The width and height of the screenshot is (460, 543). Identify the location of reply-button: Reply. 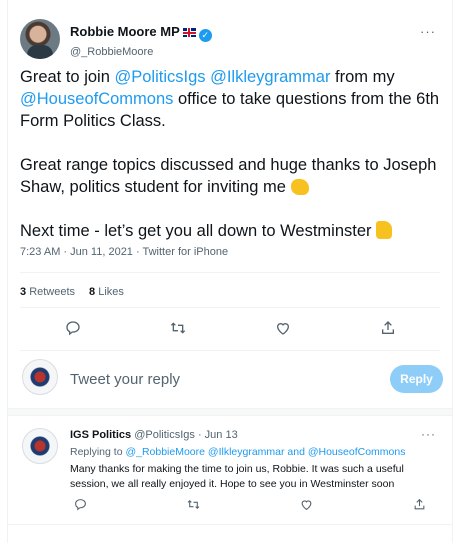
(416, 379).